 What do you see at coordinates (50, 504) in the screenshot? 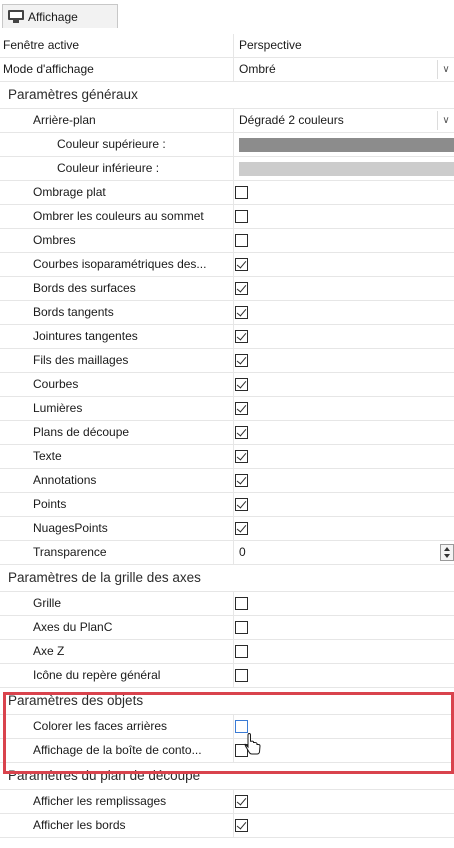
I see `points-label: Points` at bounding box center [50, 504].